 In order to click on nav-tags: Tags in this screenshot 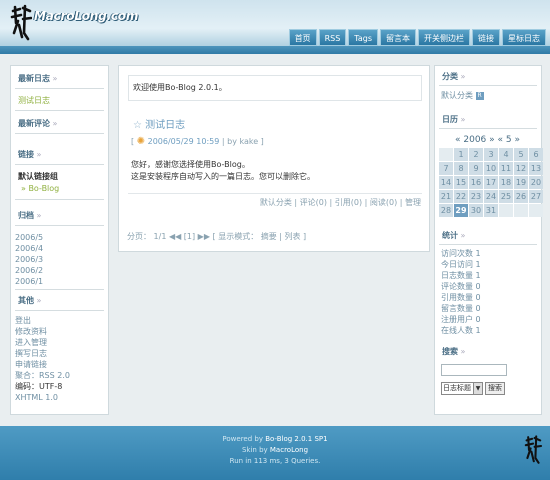, I will do `click(363, 37)`.